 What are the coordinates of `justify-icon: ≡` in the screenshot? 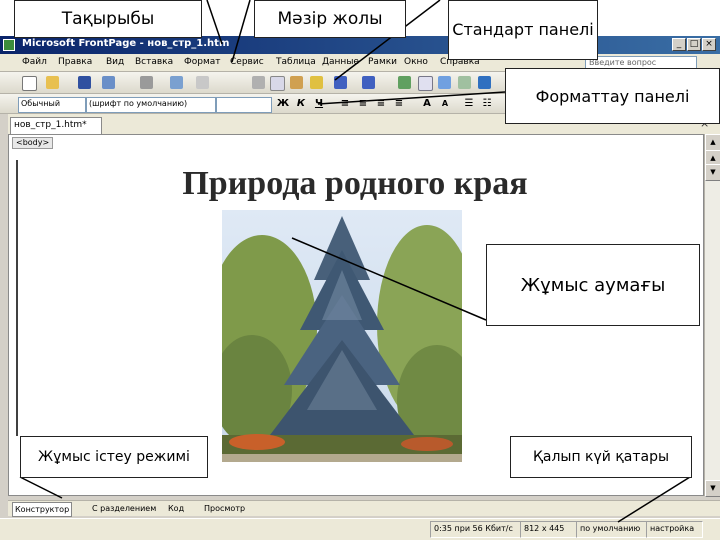 It's located at (399, 104).